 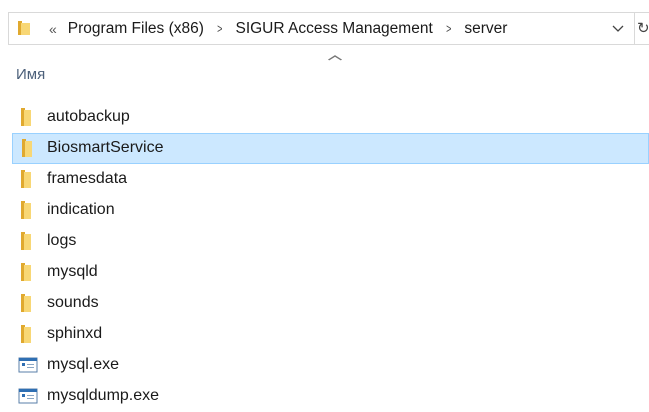 What do you see at coordinates (30, 74) in the screenshot?
I see `column-header-name: Имя` at bounding box center [30, 74].